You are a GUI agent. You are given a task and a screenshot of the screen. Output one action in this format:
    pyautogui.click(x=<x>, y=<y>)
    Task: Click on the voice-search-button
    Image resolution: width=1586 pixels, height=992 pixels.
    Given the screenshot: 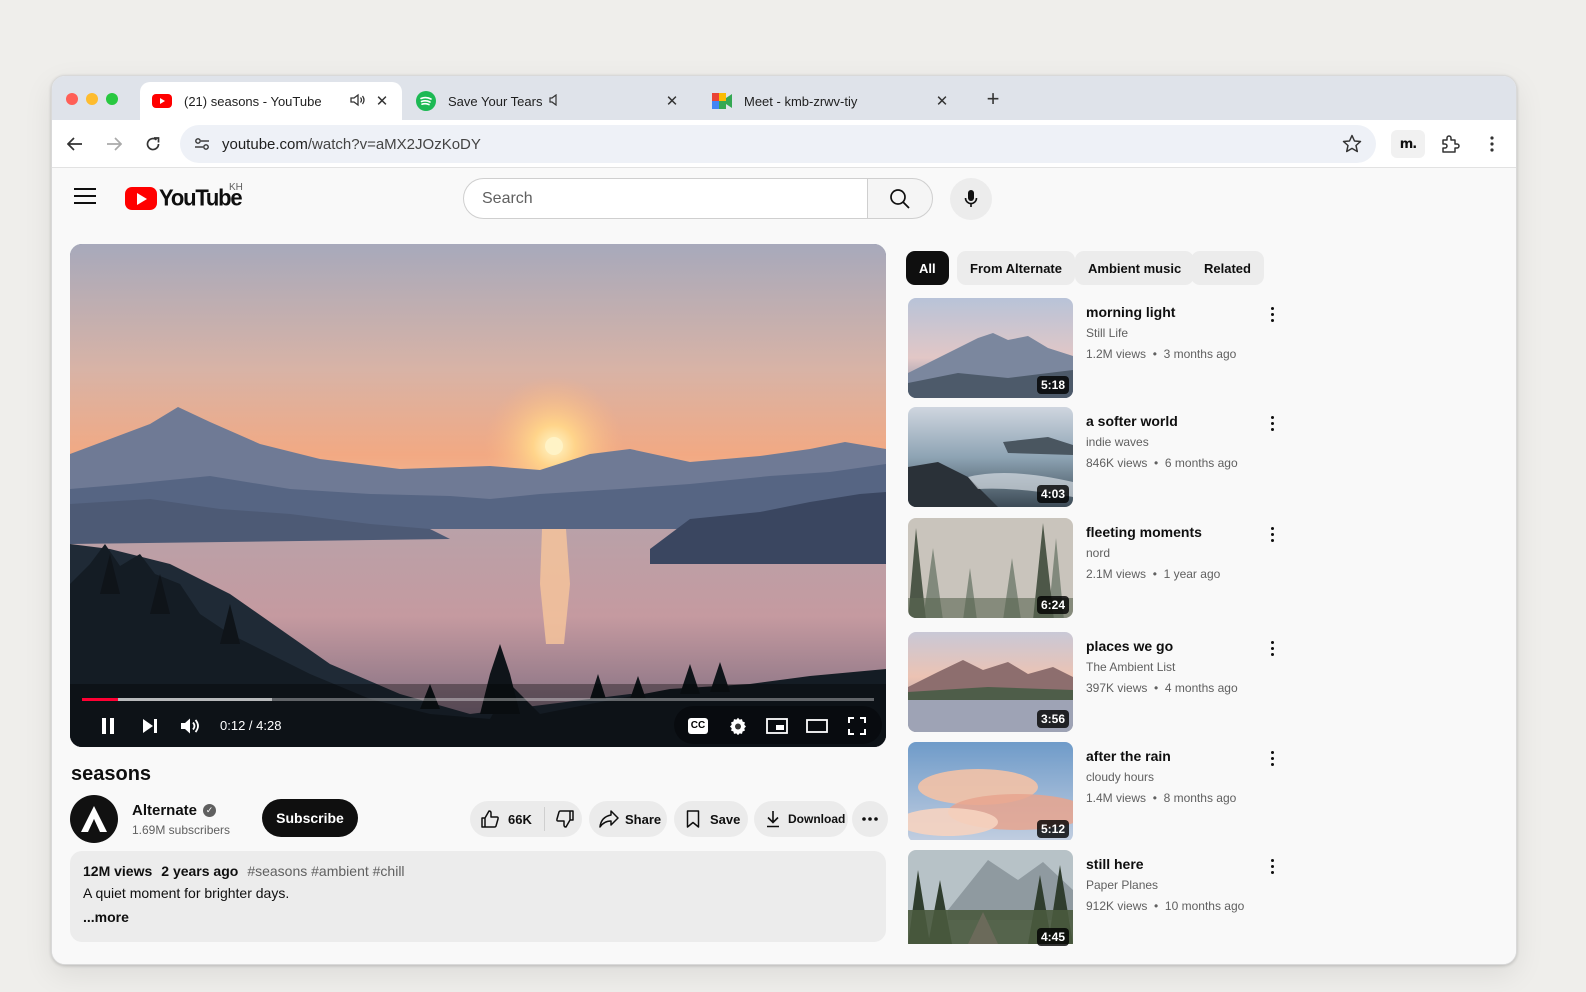 What is the action you would take?
    pyautogui.click(x=971, y=199)
    